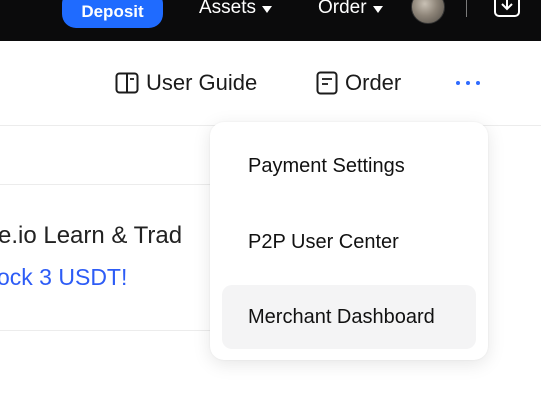 This screenshot has width=541, height=399. Describe the element at coordinates (112, 14) in the screenshot. I see `deposit-button: Deposit` at that location.